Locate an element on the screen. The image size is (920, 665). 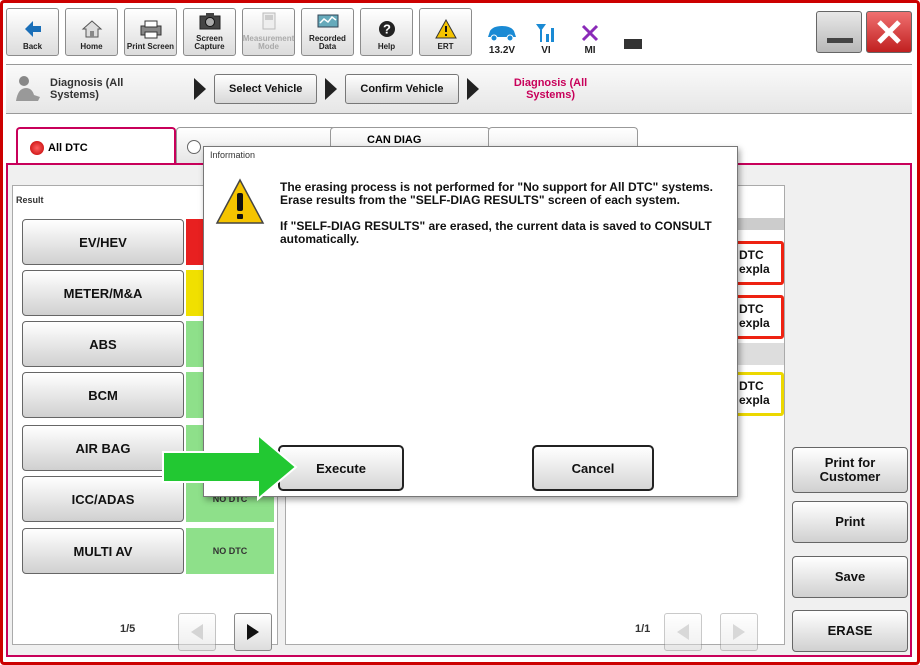
print-for-customer-button: Print for Customer is located at coordinates (850, 470).